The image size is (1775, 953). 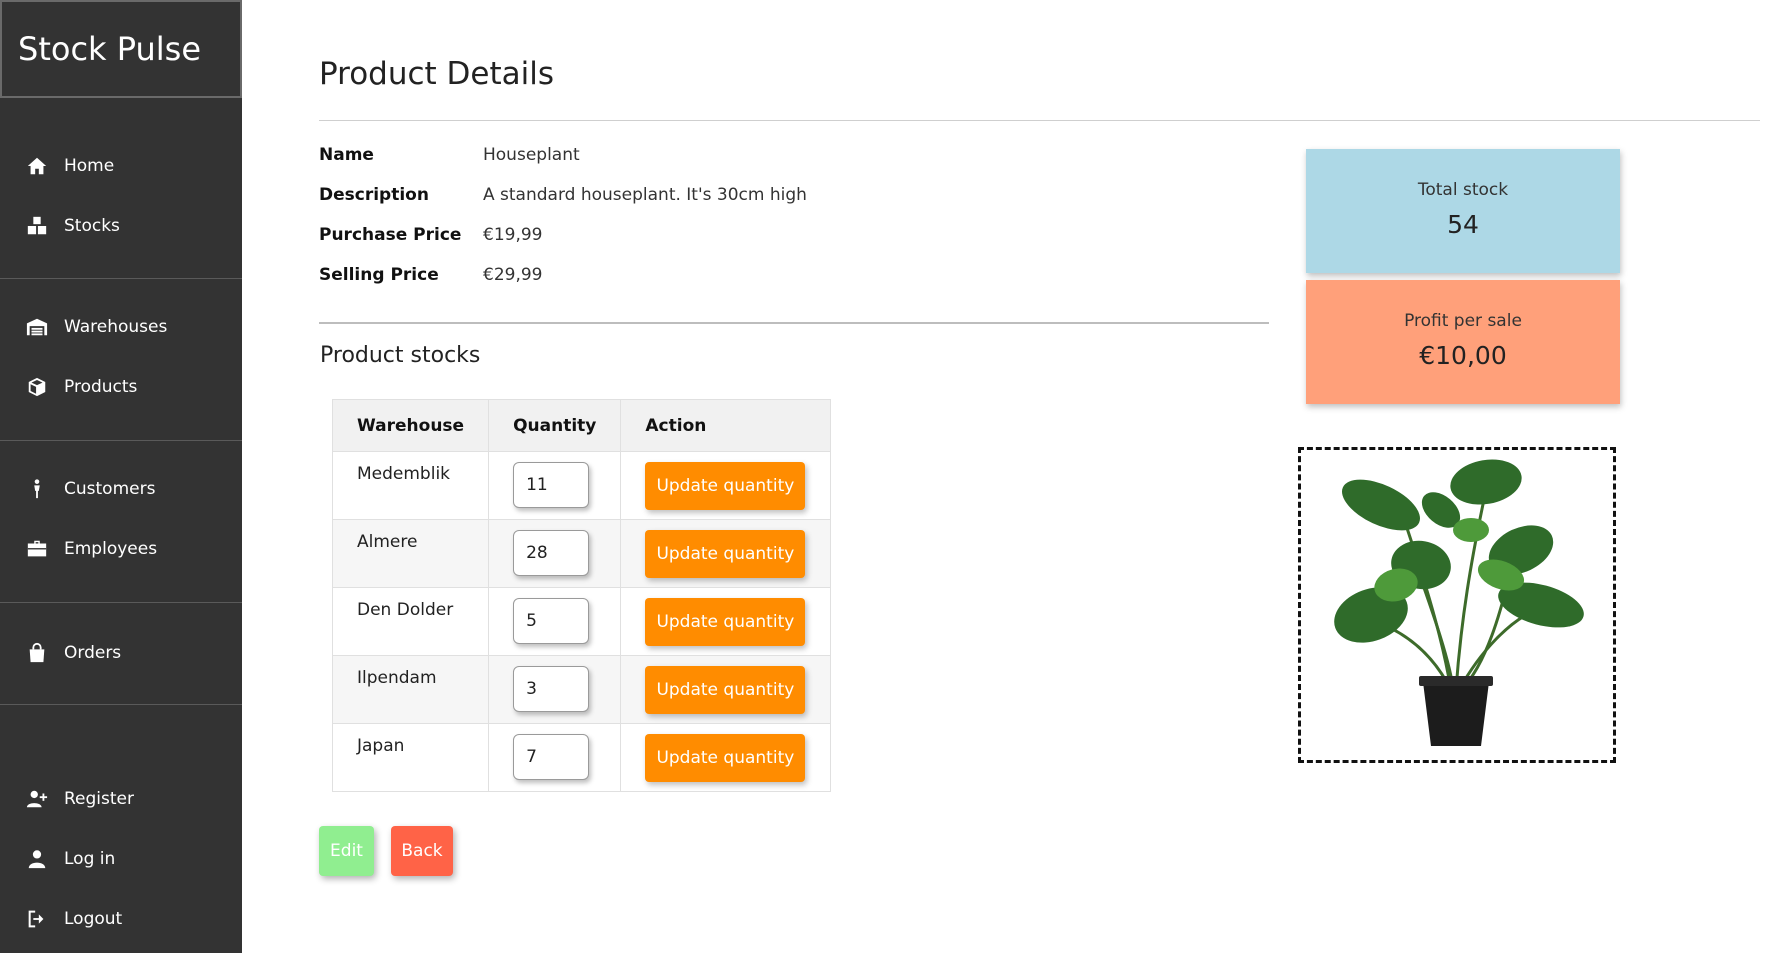 I want to click on warehouse-cell: Ilpendam, so click(x=410, y=689).